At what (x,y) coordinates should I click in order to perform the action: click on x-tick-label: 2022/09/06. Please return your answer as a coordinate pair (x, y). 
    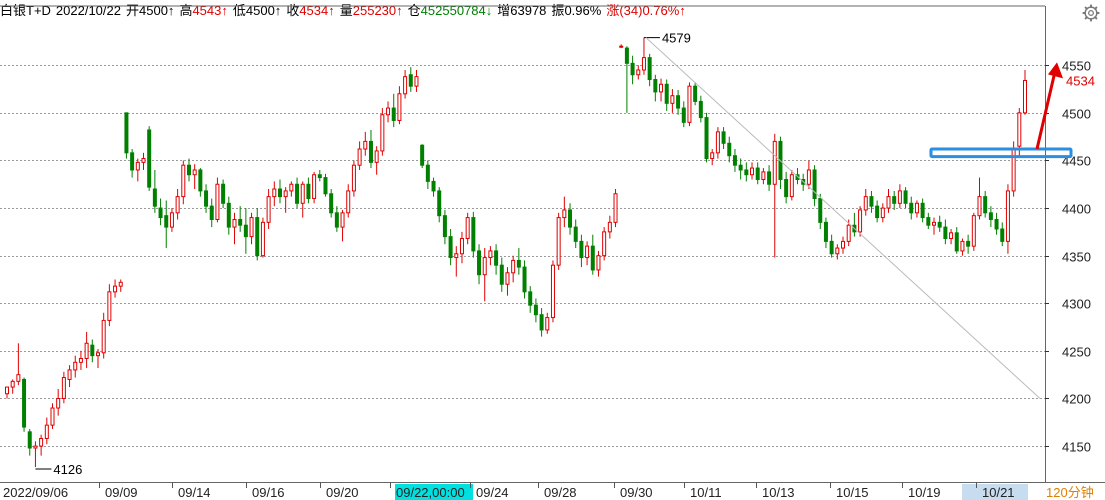
    Looking at the image, I should click on (35, 492).